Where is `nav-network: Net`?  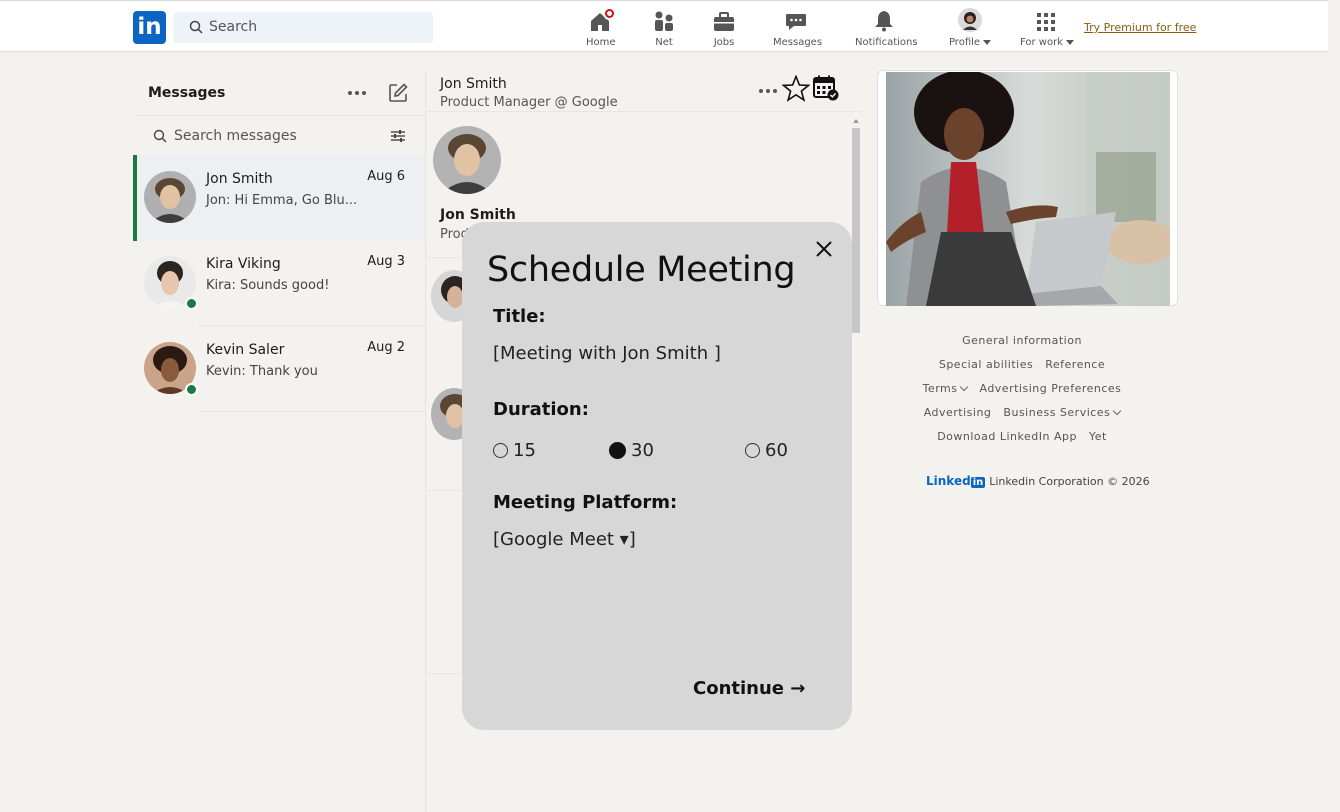 nav-network: Net is located at coordinates (664, 28).